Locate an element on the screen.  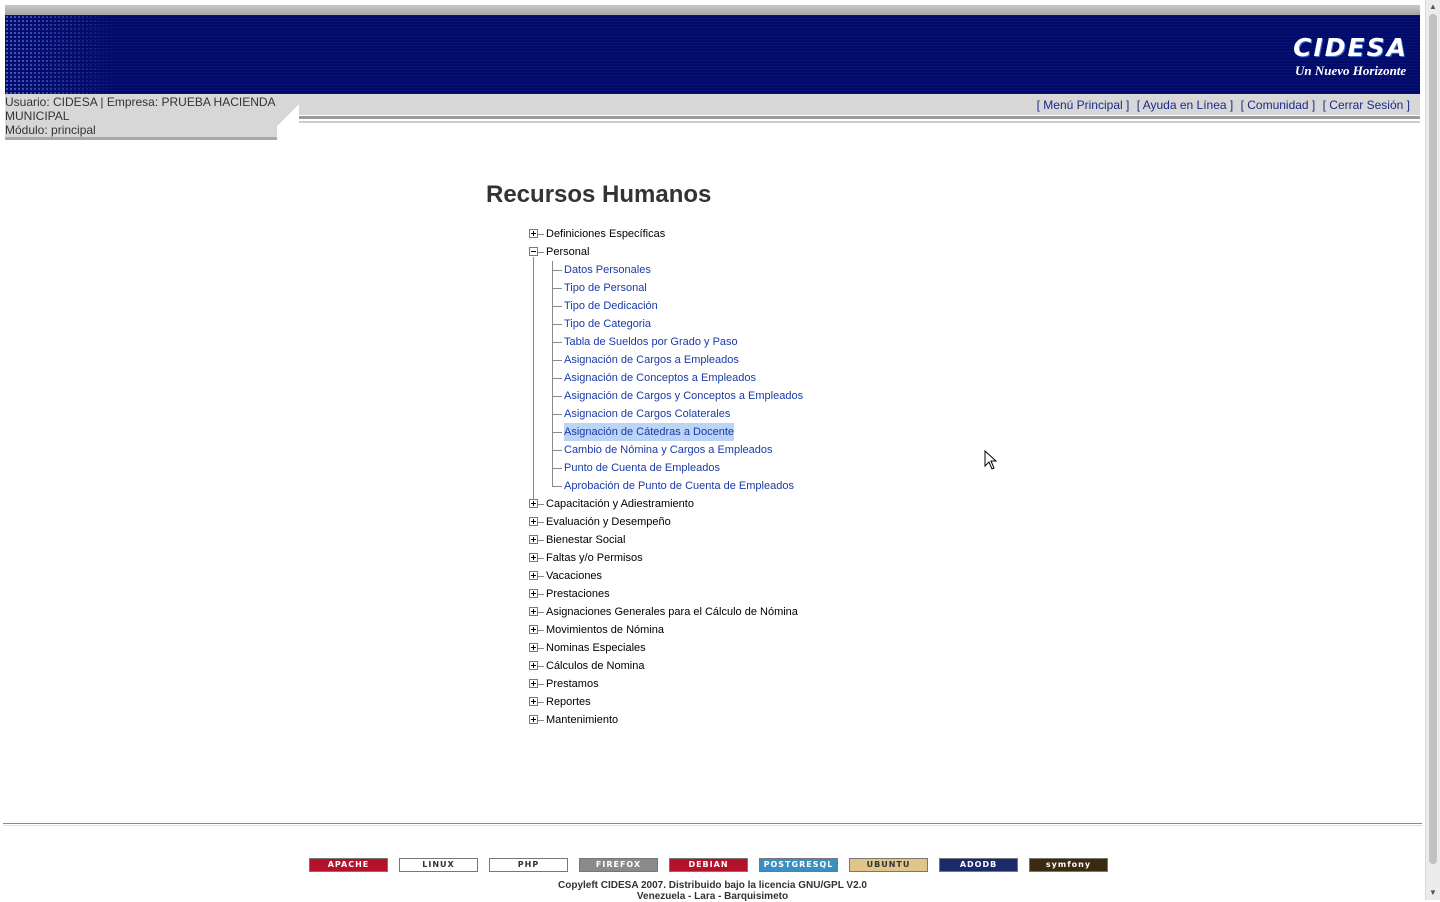
apache-feather-icon: APACHE is located at coordinates (348, 865).